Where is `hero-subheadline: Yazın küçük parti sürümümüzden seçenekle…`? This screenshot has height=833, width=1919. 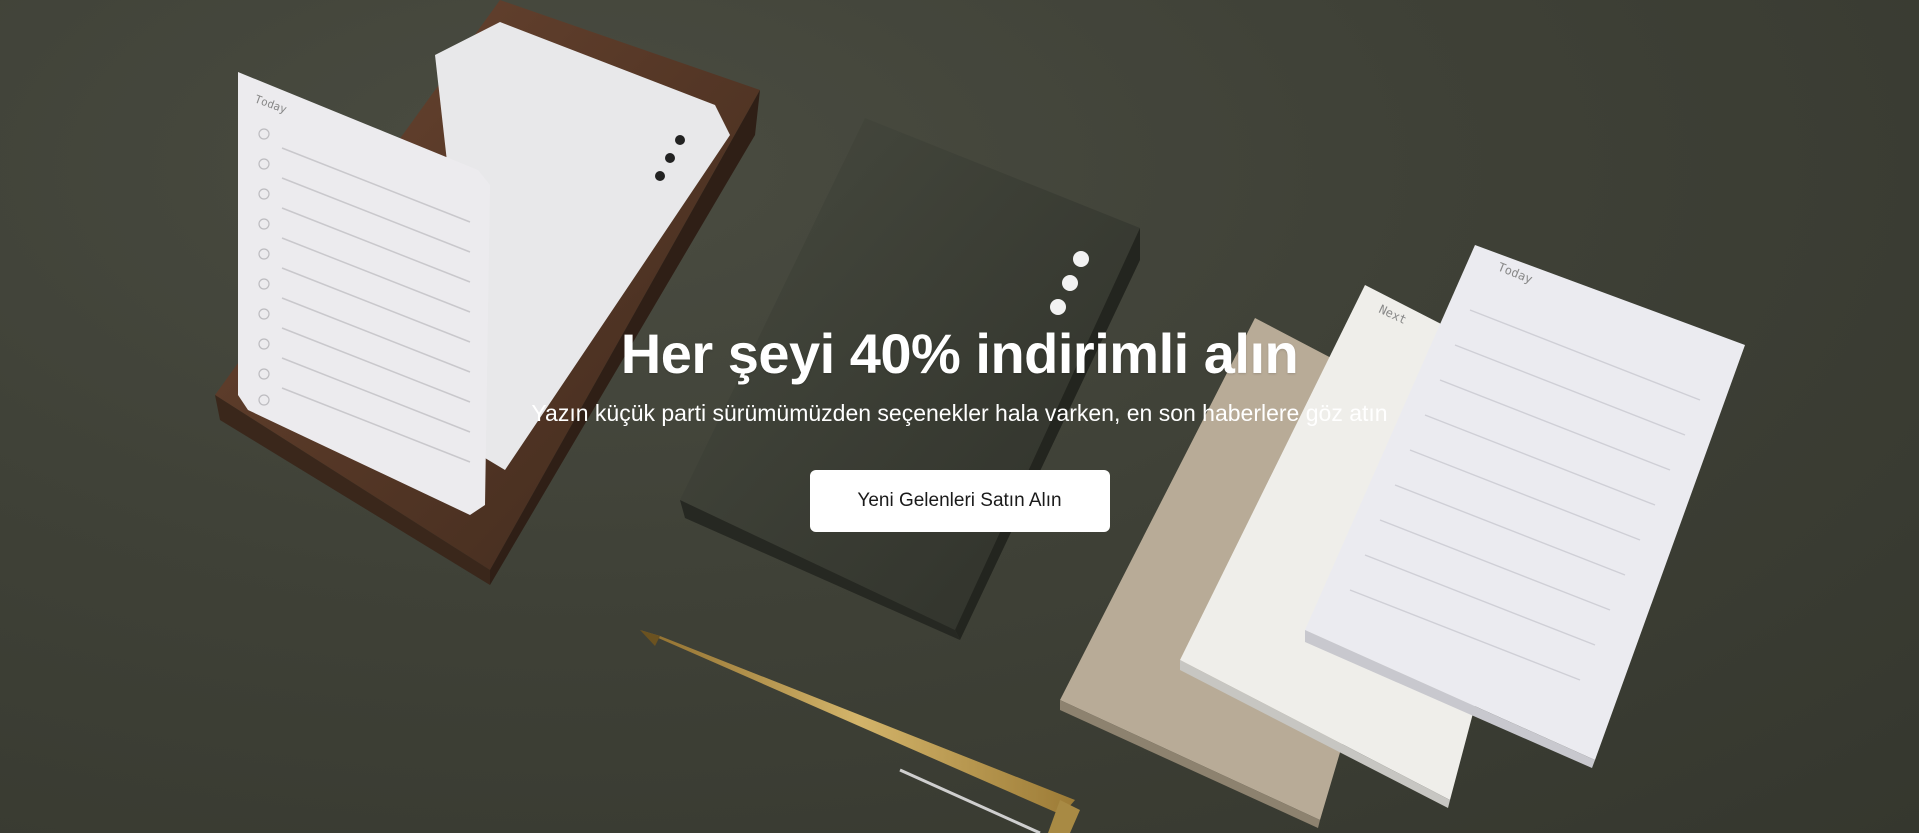
hero-subheadline: Yazın küçük parti sürümümüzden seçenekle… is located at coordinates (959, 413).